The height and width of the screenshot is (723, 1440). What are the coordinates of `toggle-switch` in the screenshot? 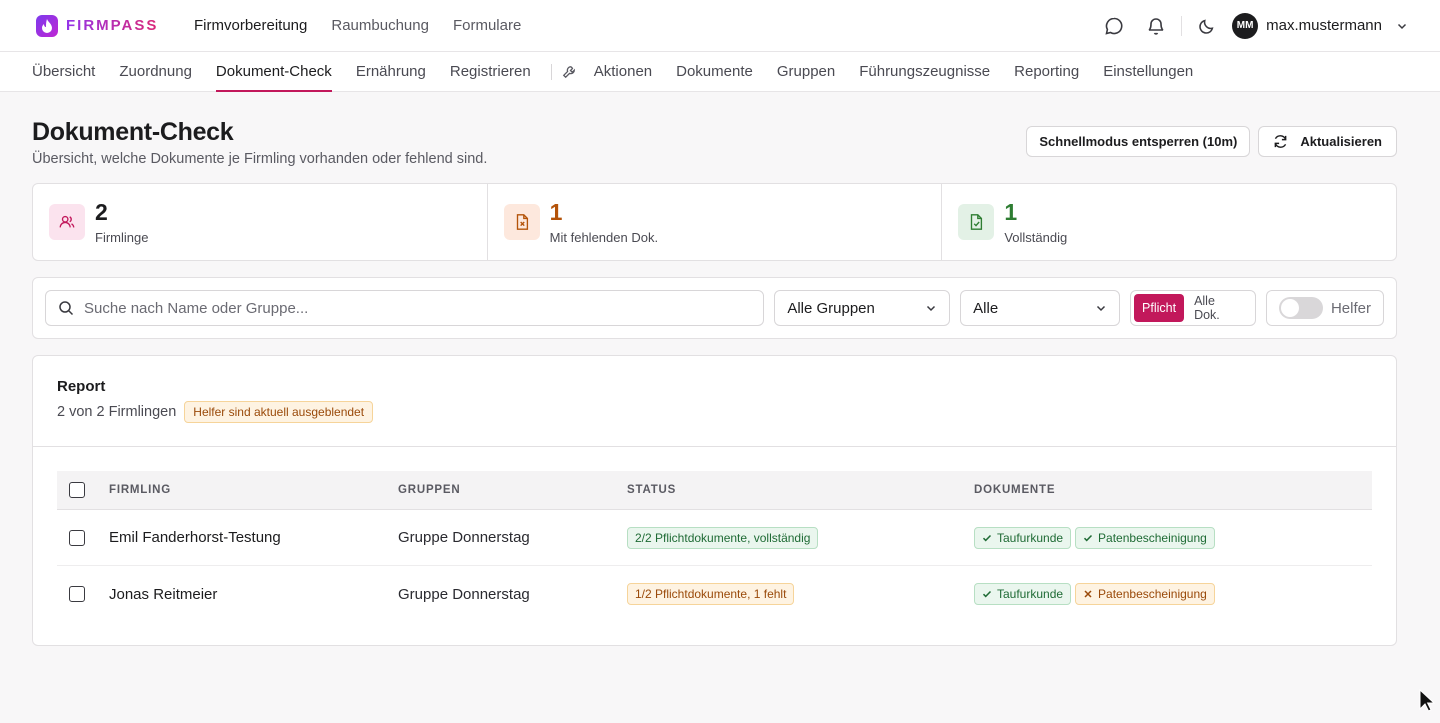 It's located at (1300, 308).